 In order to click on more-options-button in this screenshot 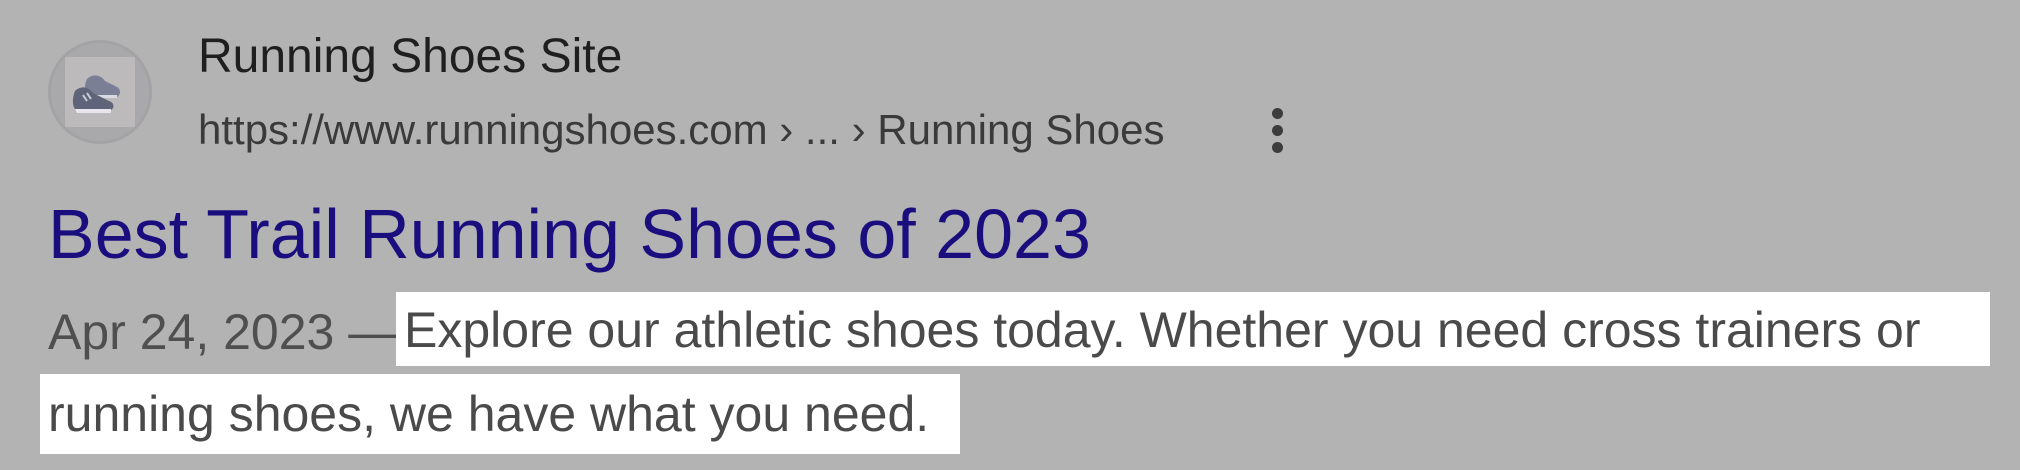, I will do `click(1278, 131)`.